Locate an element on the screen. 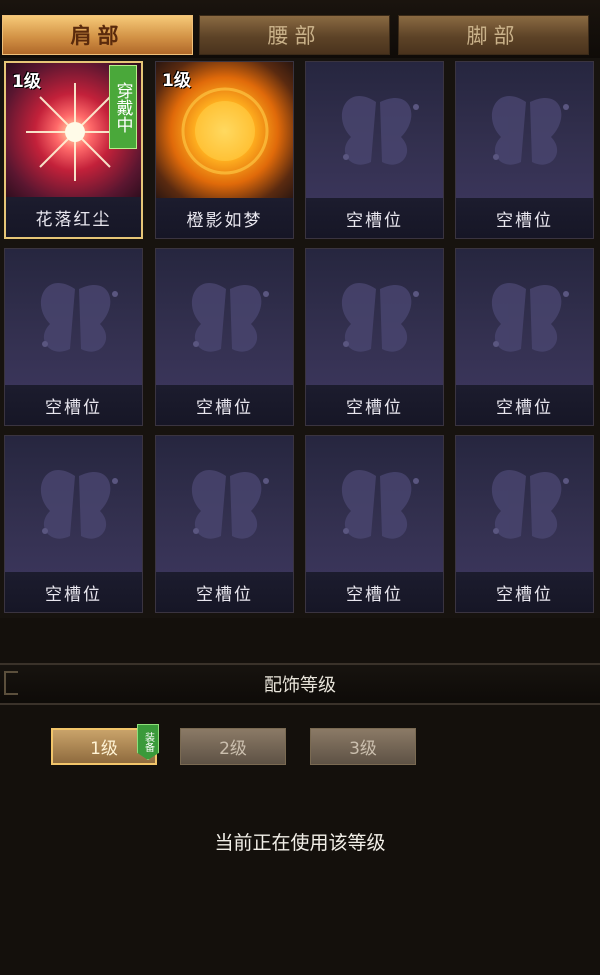 The width and height of the screenshot is (600, 975). equipped-badge: 装备 is located at coordinates (148, 742).